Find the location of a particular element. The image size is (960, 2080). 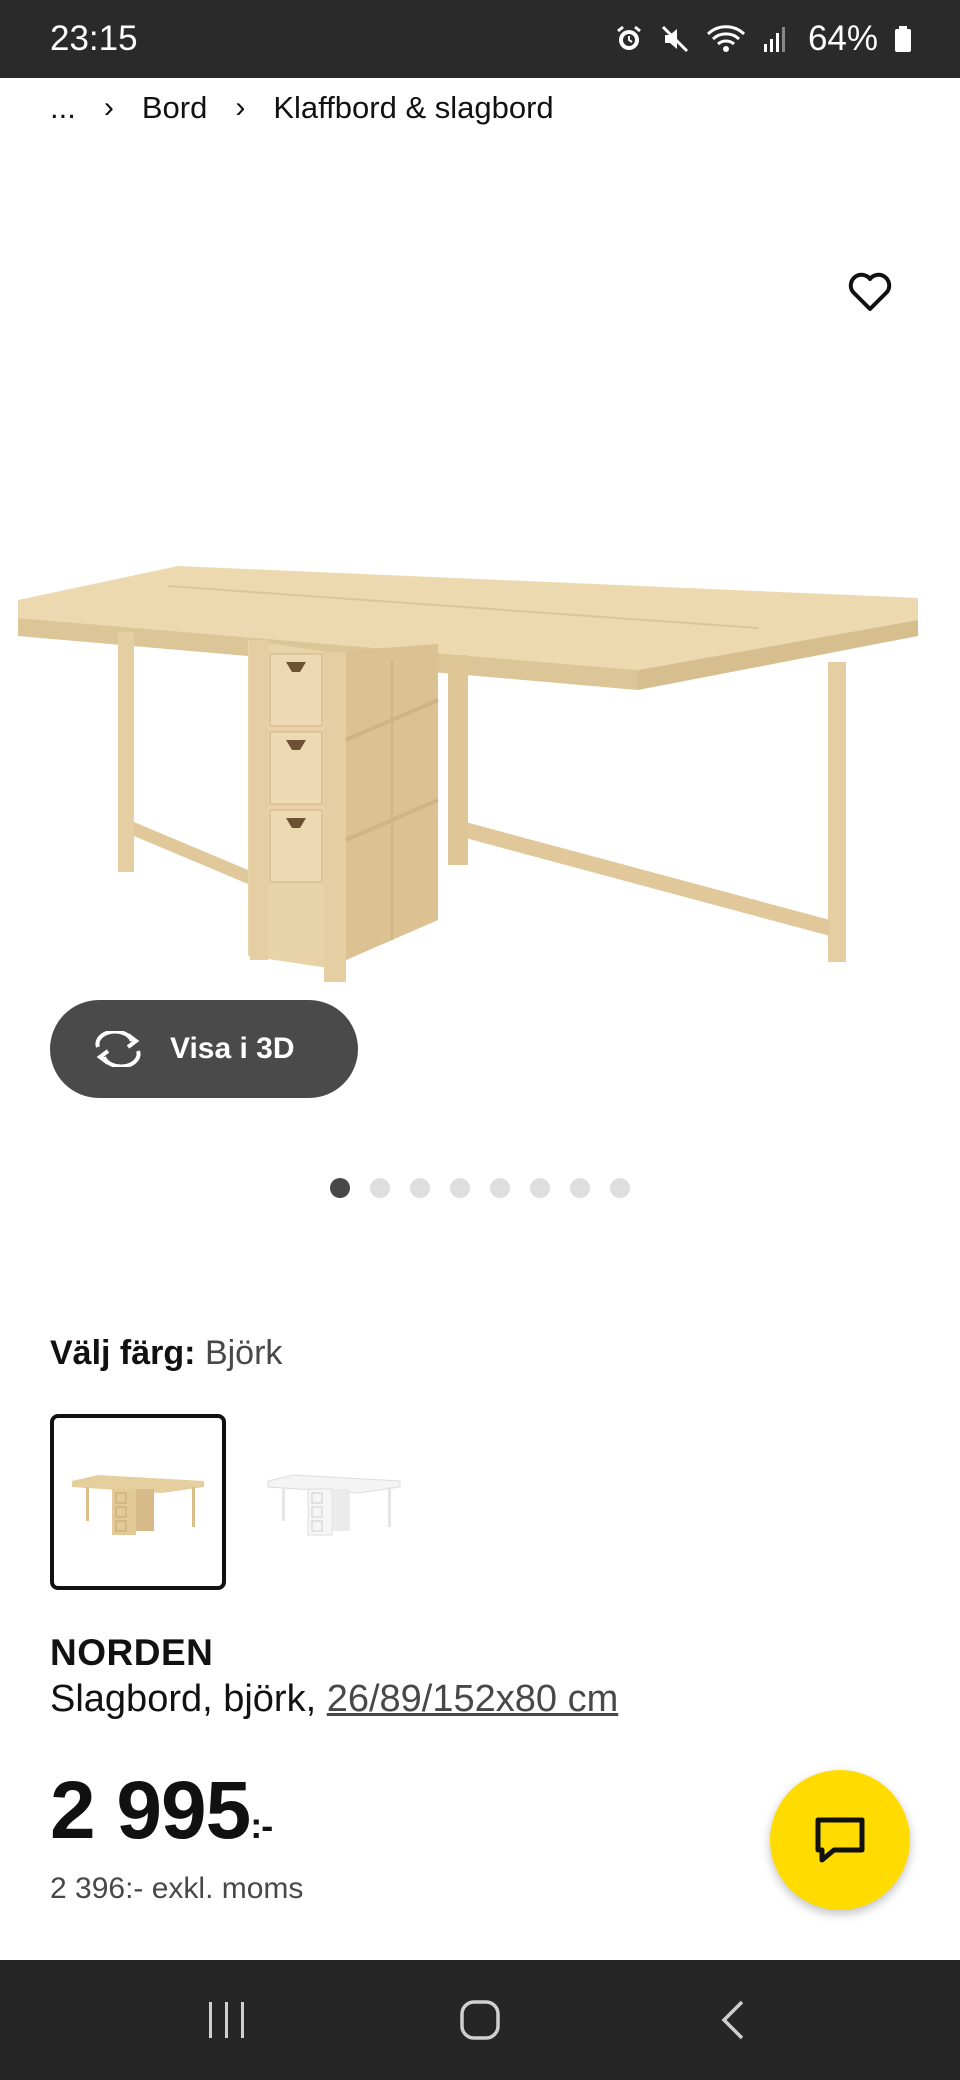

alarm-icon is located at coordinates (629, 39).